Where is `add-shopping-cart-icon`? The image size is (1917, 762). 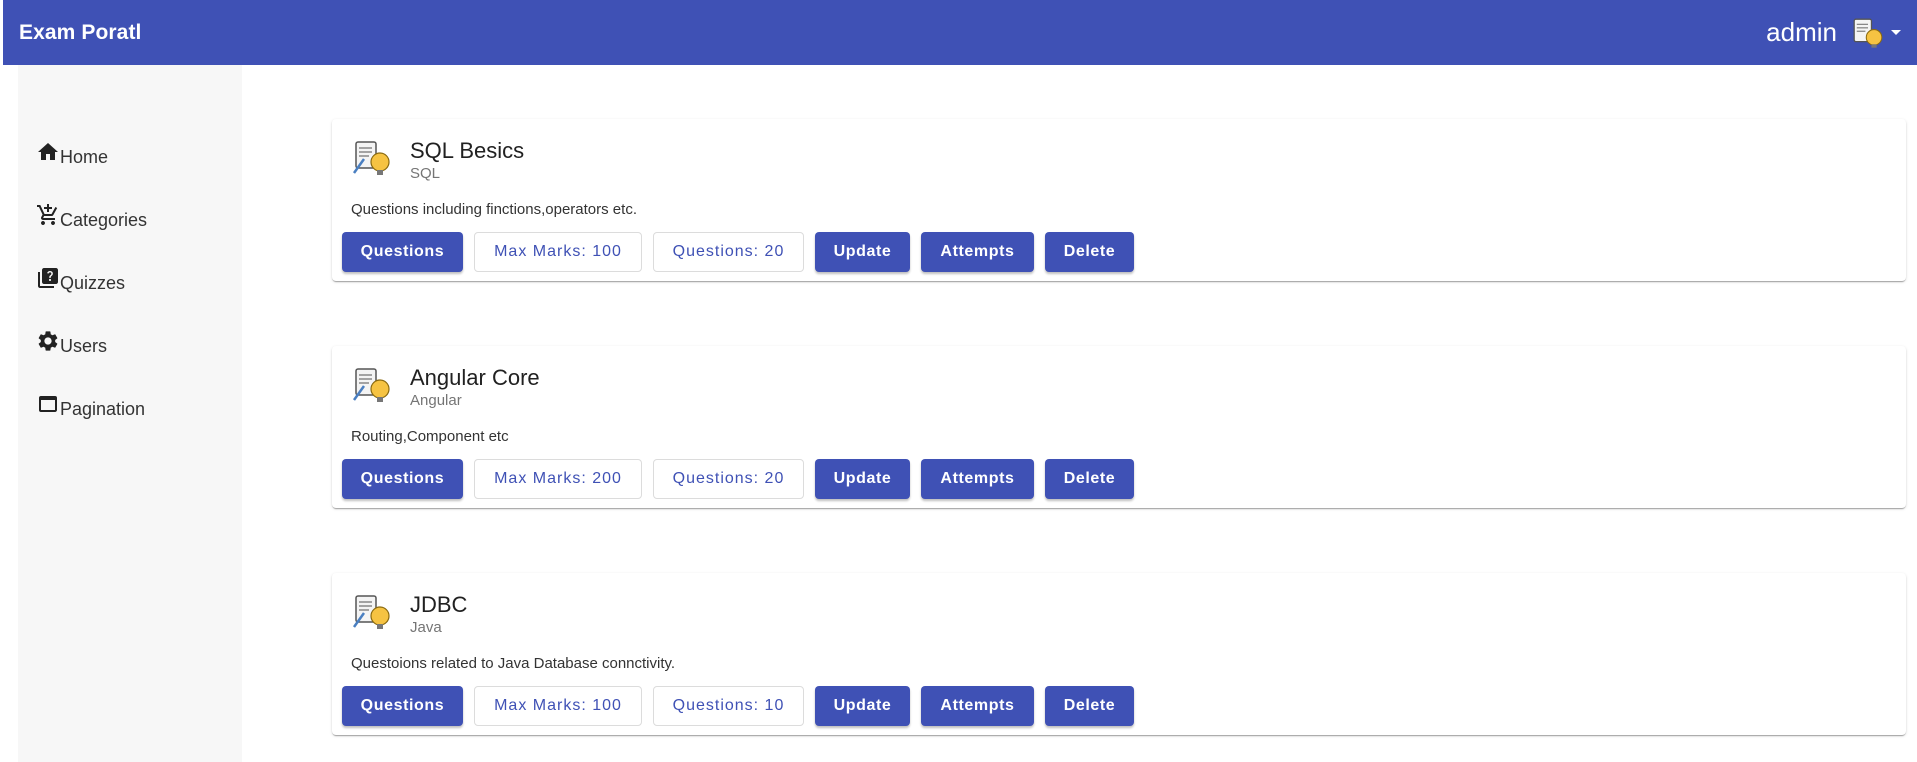
add-shopping-cart-icon is located at coordinates (48, 215).